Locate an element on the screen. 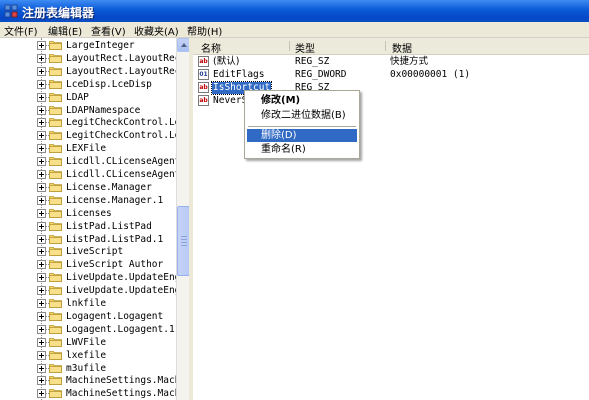 The image size is (589, 400). tree-item: LargeInteger is located at coordinates (88, 45).